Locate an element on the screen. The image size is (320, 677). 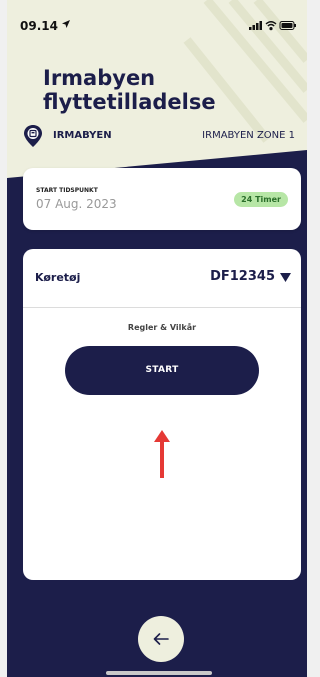
page-title: Irmabyen flyttetilladelse is located at coordinates (129, 90).